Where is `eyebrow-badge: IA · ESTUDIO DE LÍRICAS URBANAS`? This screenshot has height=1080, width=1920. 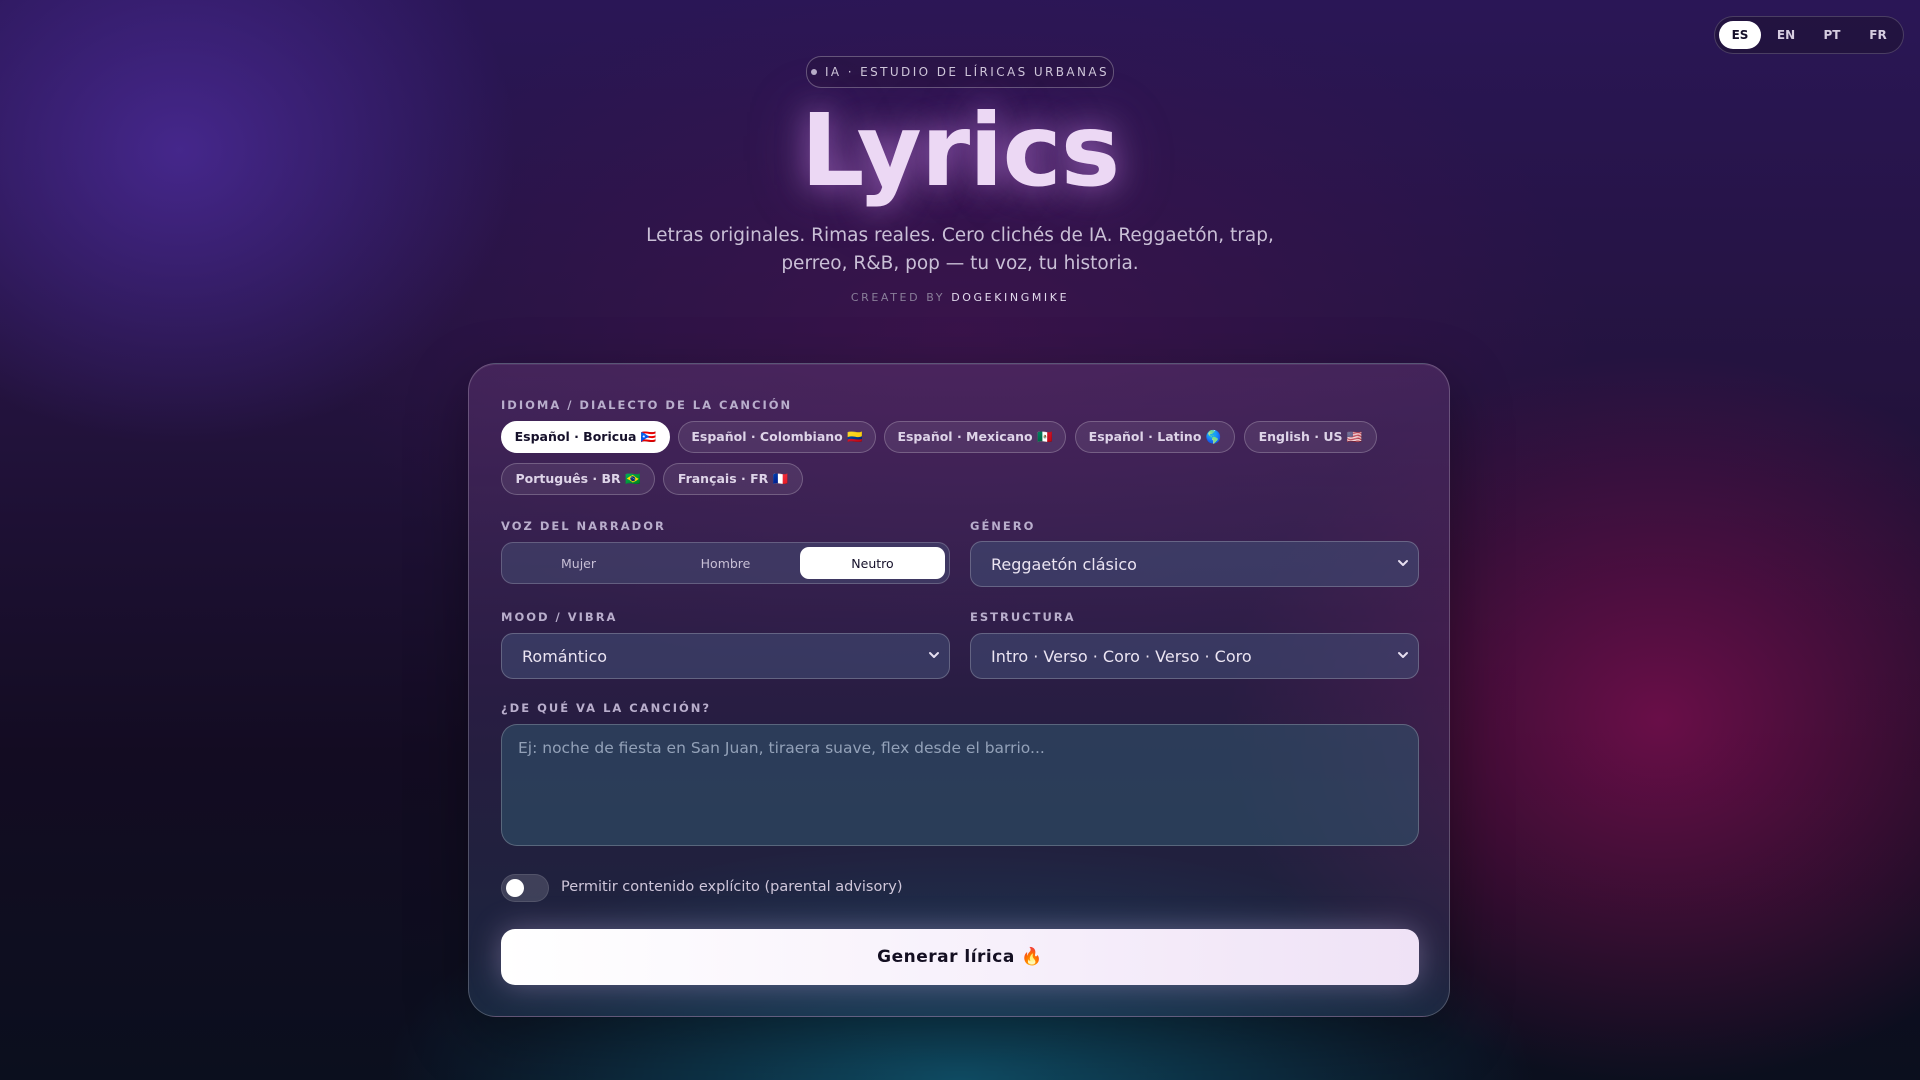 eyebrow-badge: IA · ESTUDIO DE LÍRICAS URBANAS is located at coordinates (960, 72).